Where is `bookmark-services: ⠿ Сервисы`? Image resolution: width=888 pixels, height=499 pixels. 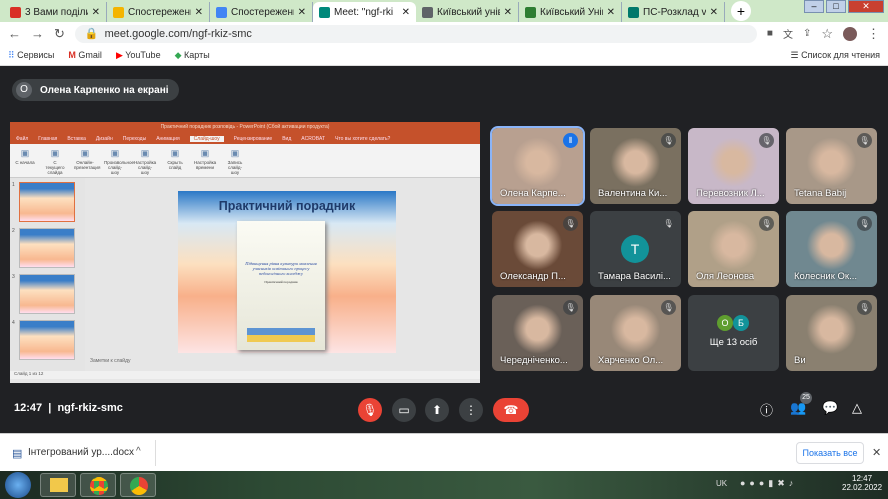
bookmark-services: ⠿ Сервисы is located at coordinates (31, 55).